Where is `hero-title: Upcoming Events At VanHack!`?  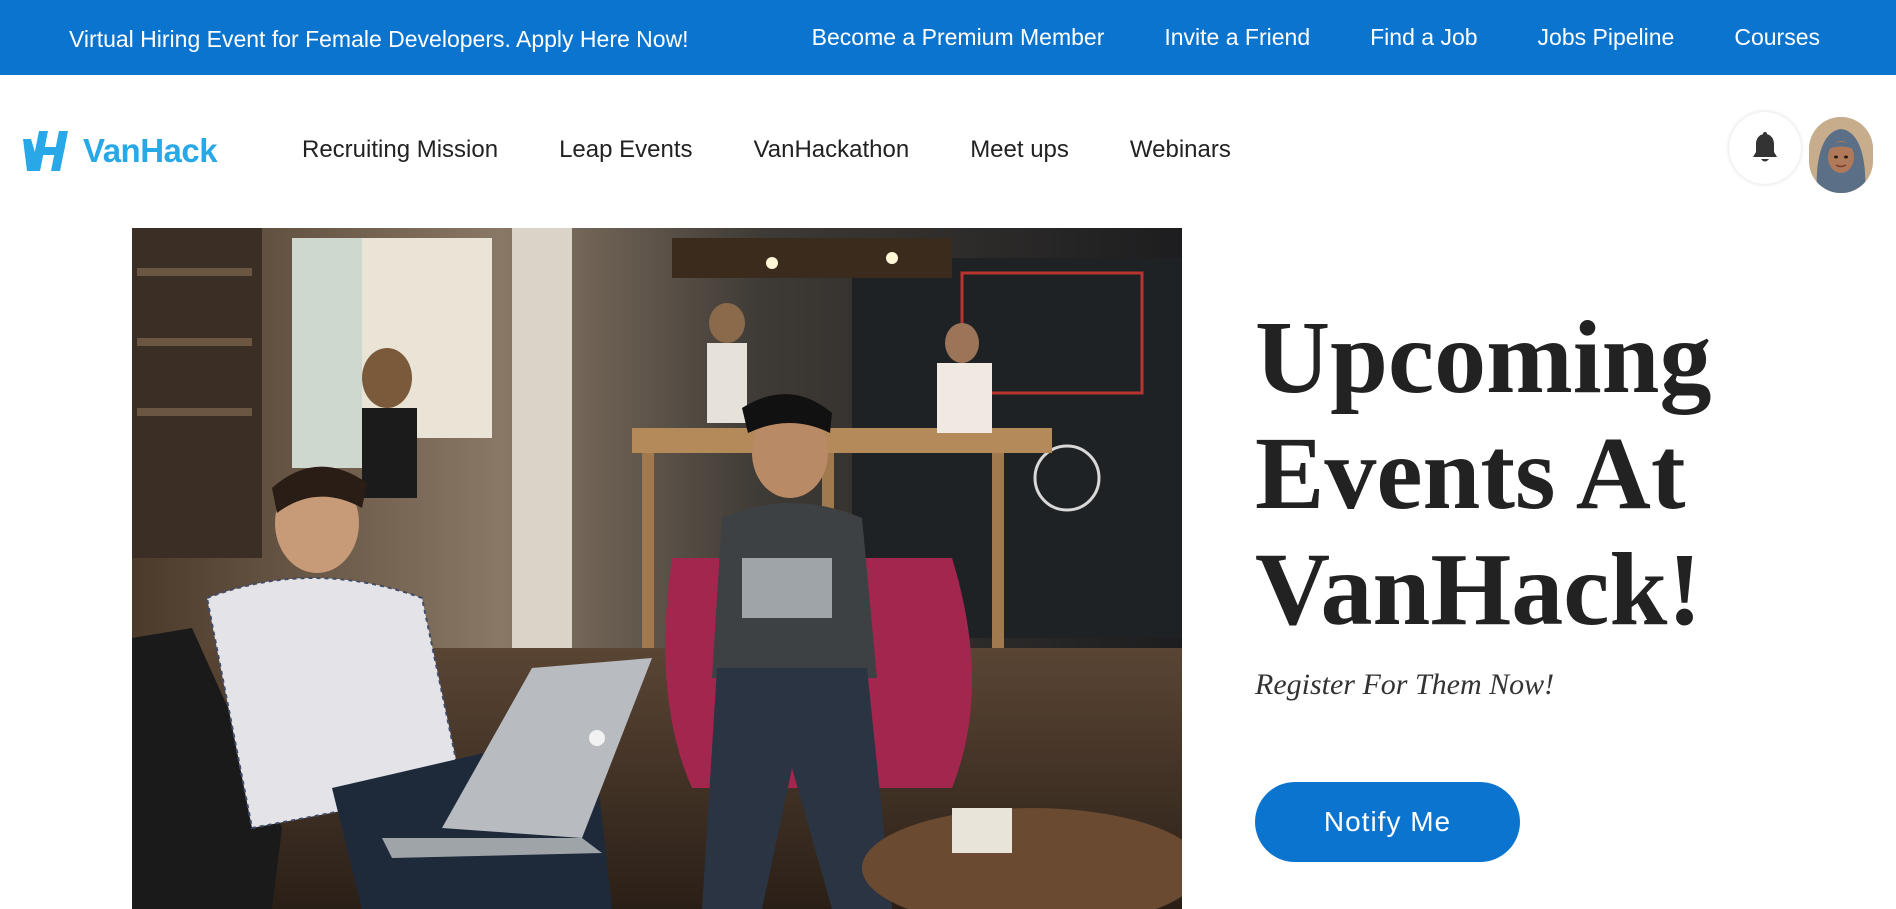
hero-title: Upcoming Events At VanHack! is located at coordinates (1483, 473).